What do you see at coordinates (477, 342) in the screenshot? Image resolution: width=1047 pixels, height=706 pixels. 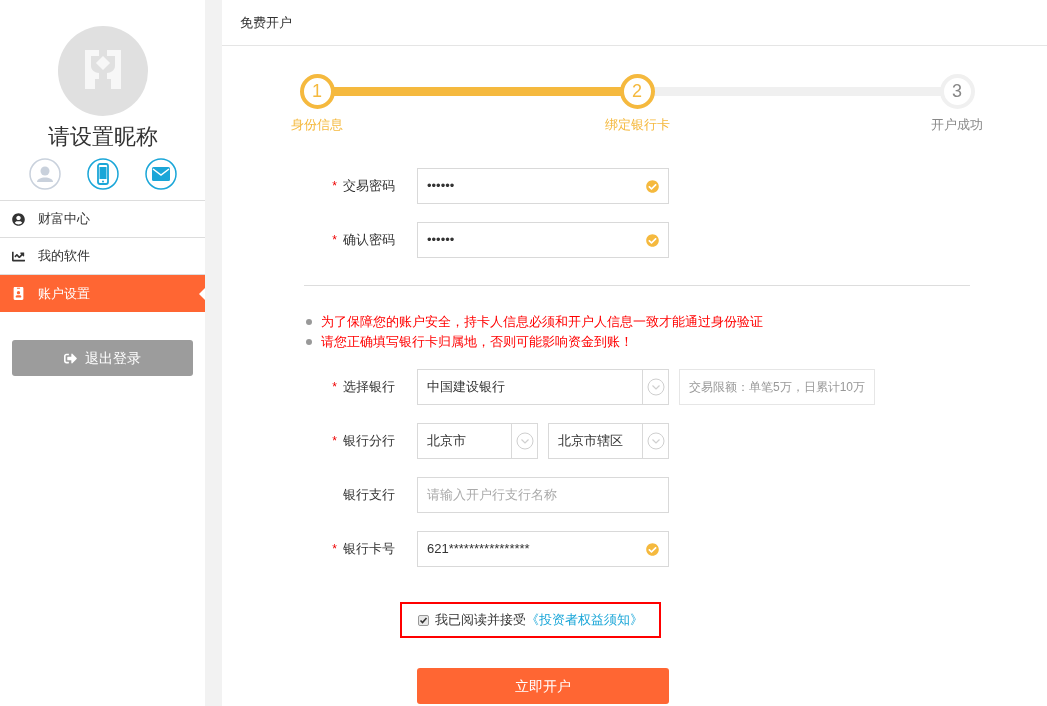 I see `notice-text: 请您正确填写银行卡归属地，否则可能影响资金到账！` at bounding box center [477, 342].